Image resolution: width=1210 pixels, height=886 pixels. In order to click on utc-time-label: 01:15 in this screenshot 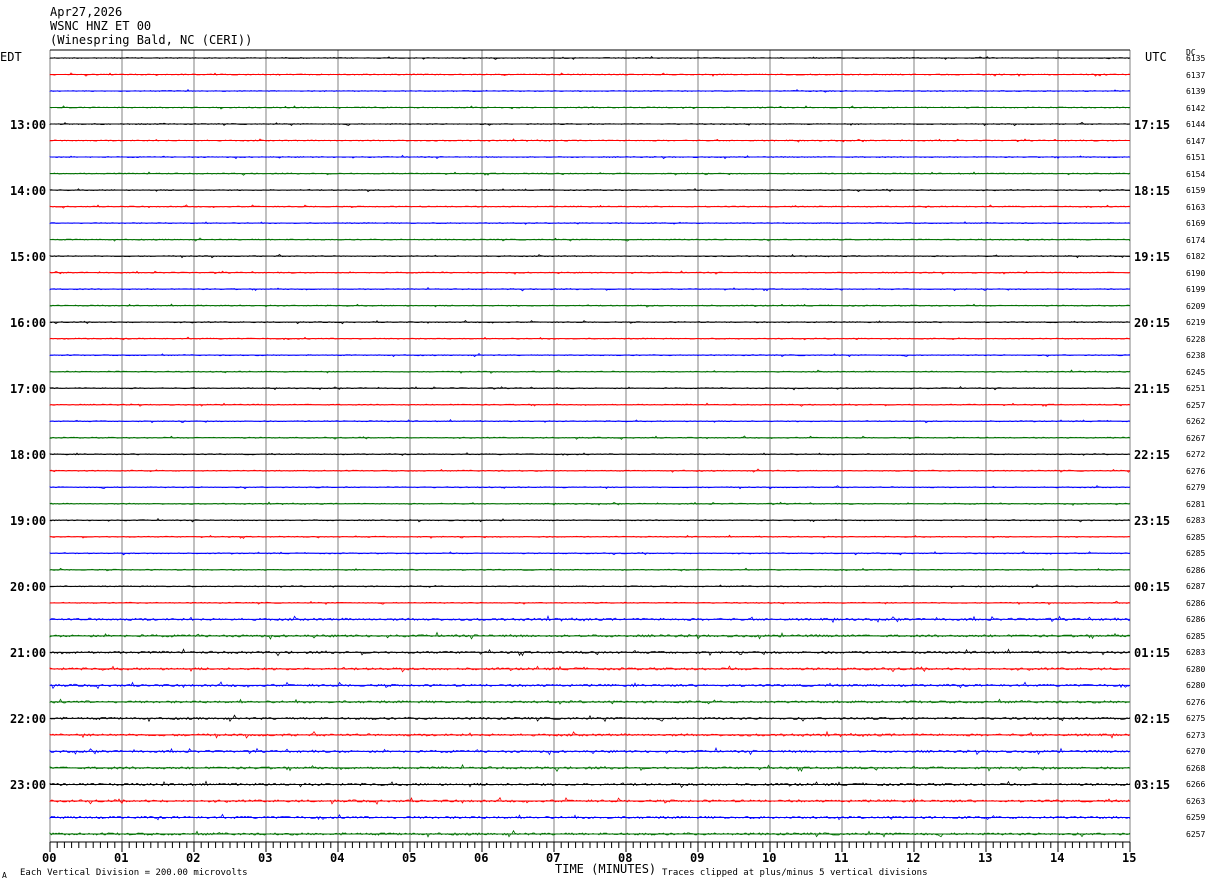, I will do `click(1152, 653)`.